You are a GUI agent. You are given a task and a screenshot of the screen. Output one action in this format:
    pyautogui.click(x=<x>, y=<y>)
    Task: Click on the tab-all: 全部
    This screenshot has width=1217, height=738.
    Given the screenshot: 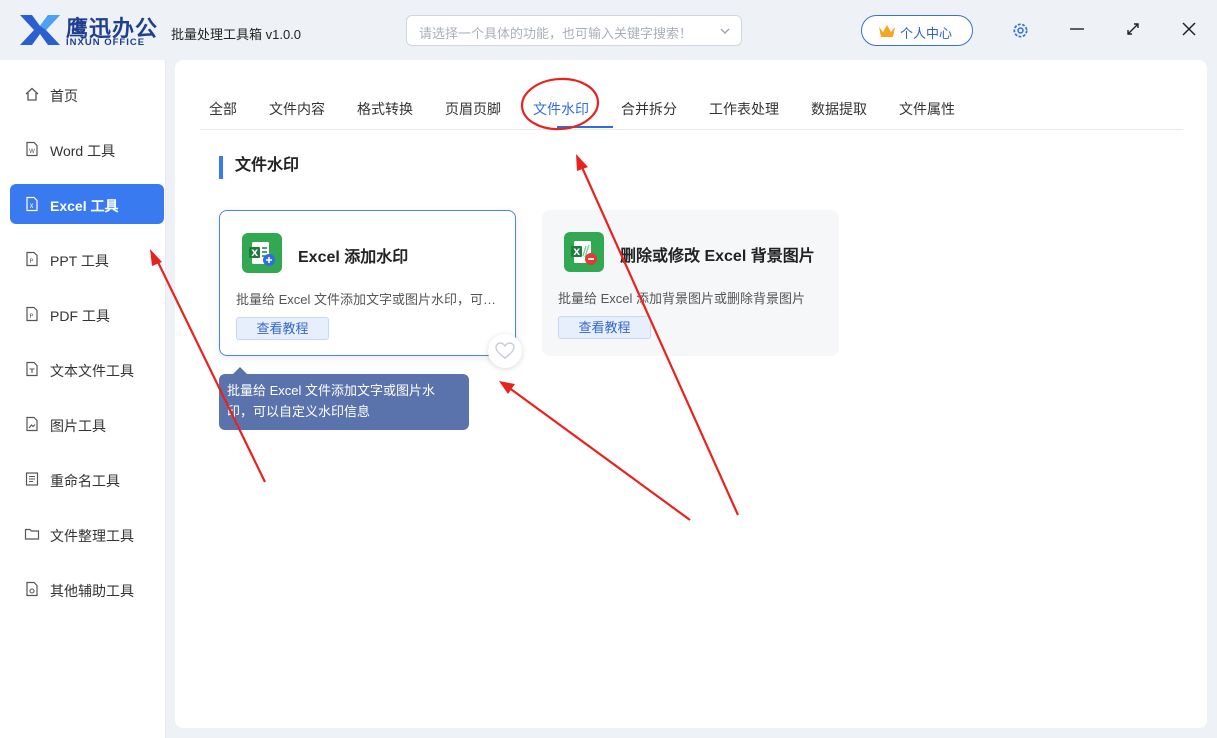 What is the action you would take?
    pyautogui.click(x=223, y=109)
    